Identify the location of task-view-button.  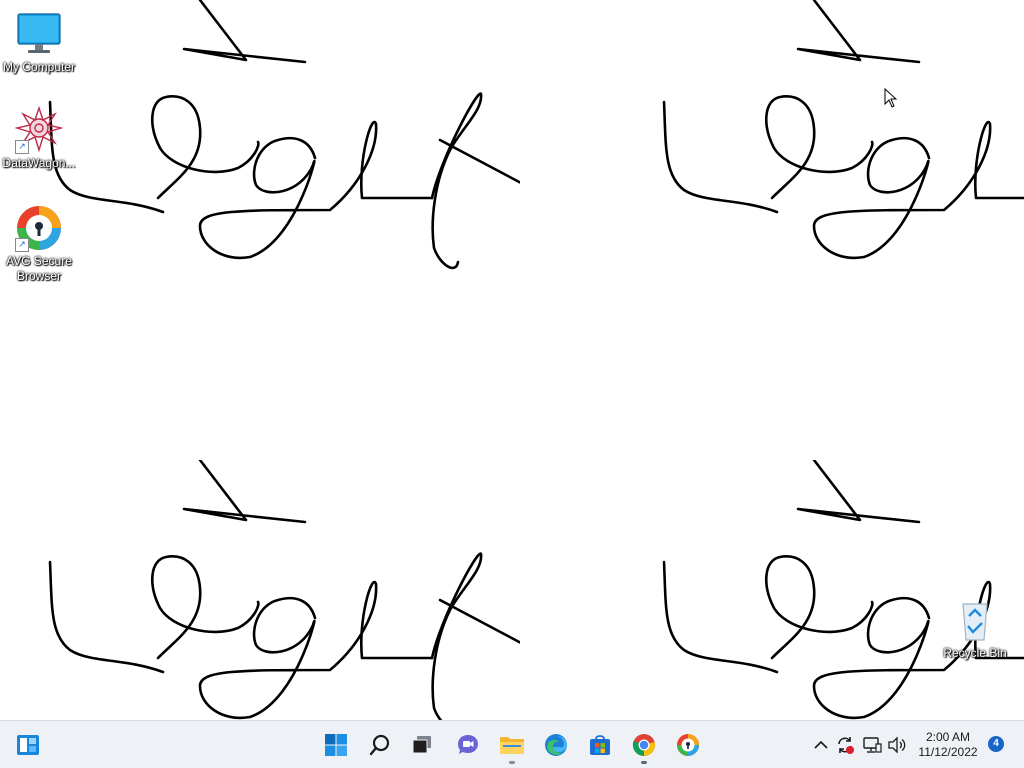
(422, 745).